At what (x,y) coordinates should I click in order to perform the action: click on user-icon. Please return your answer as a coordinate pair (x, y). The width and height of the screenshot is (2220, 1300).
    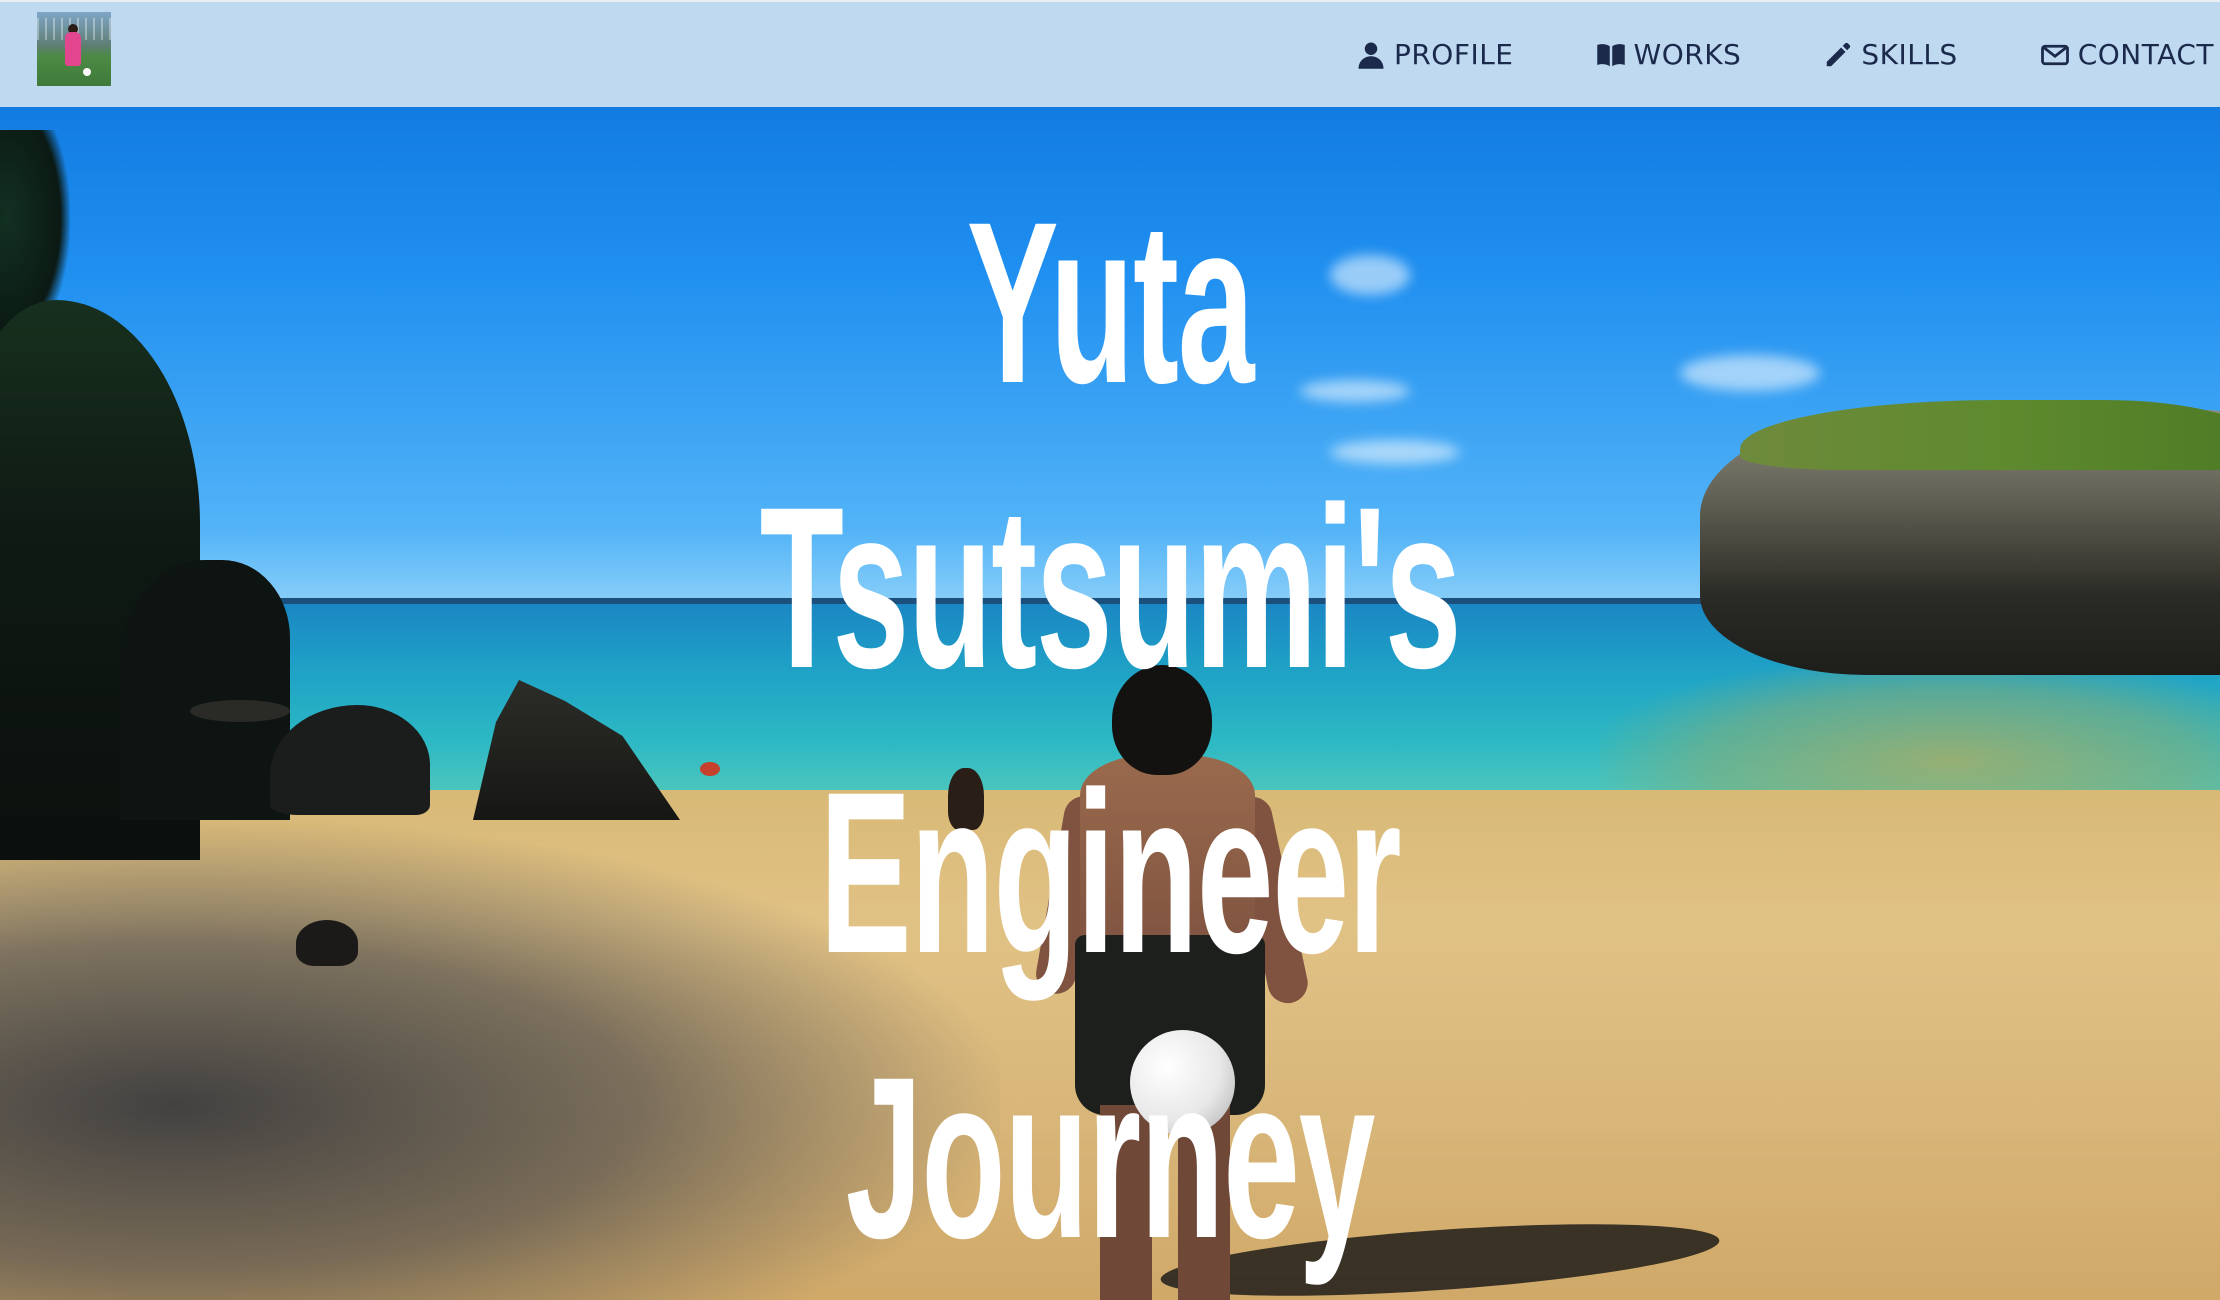
    Looking at the image, I should click on (1371, 55).